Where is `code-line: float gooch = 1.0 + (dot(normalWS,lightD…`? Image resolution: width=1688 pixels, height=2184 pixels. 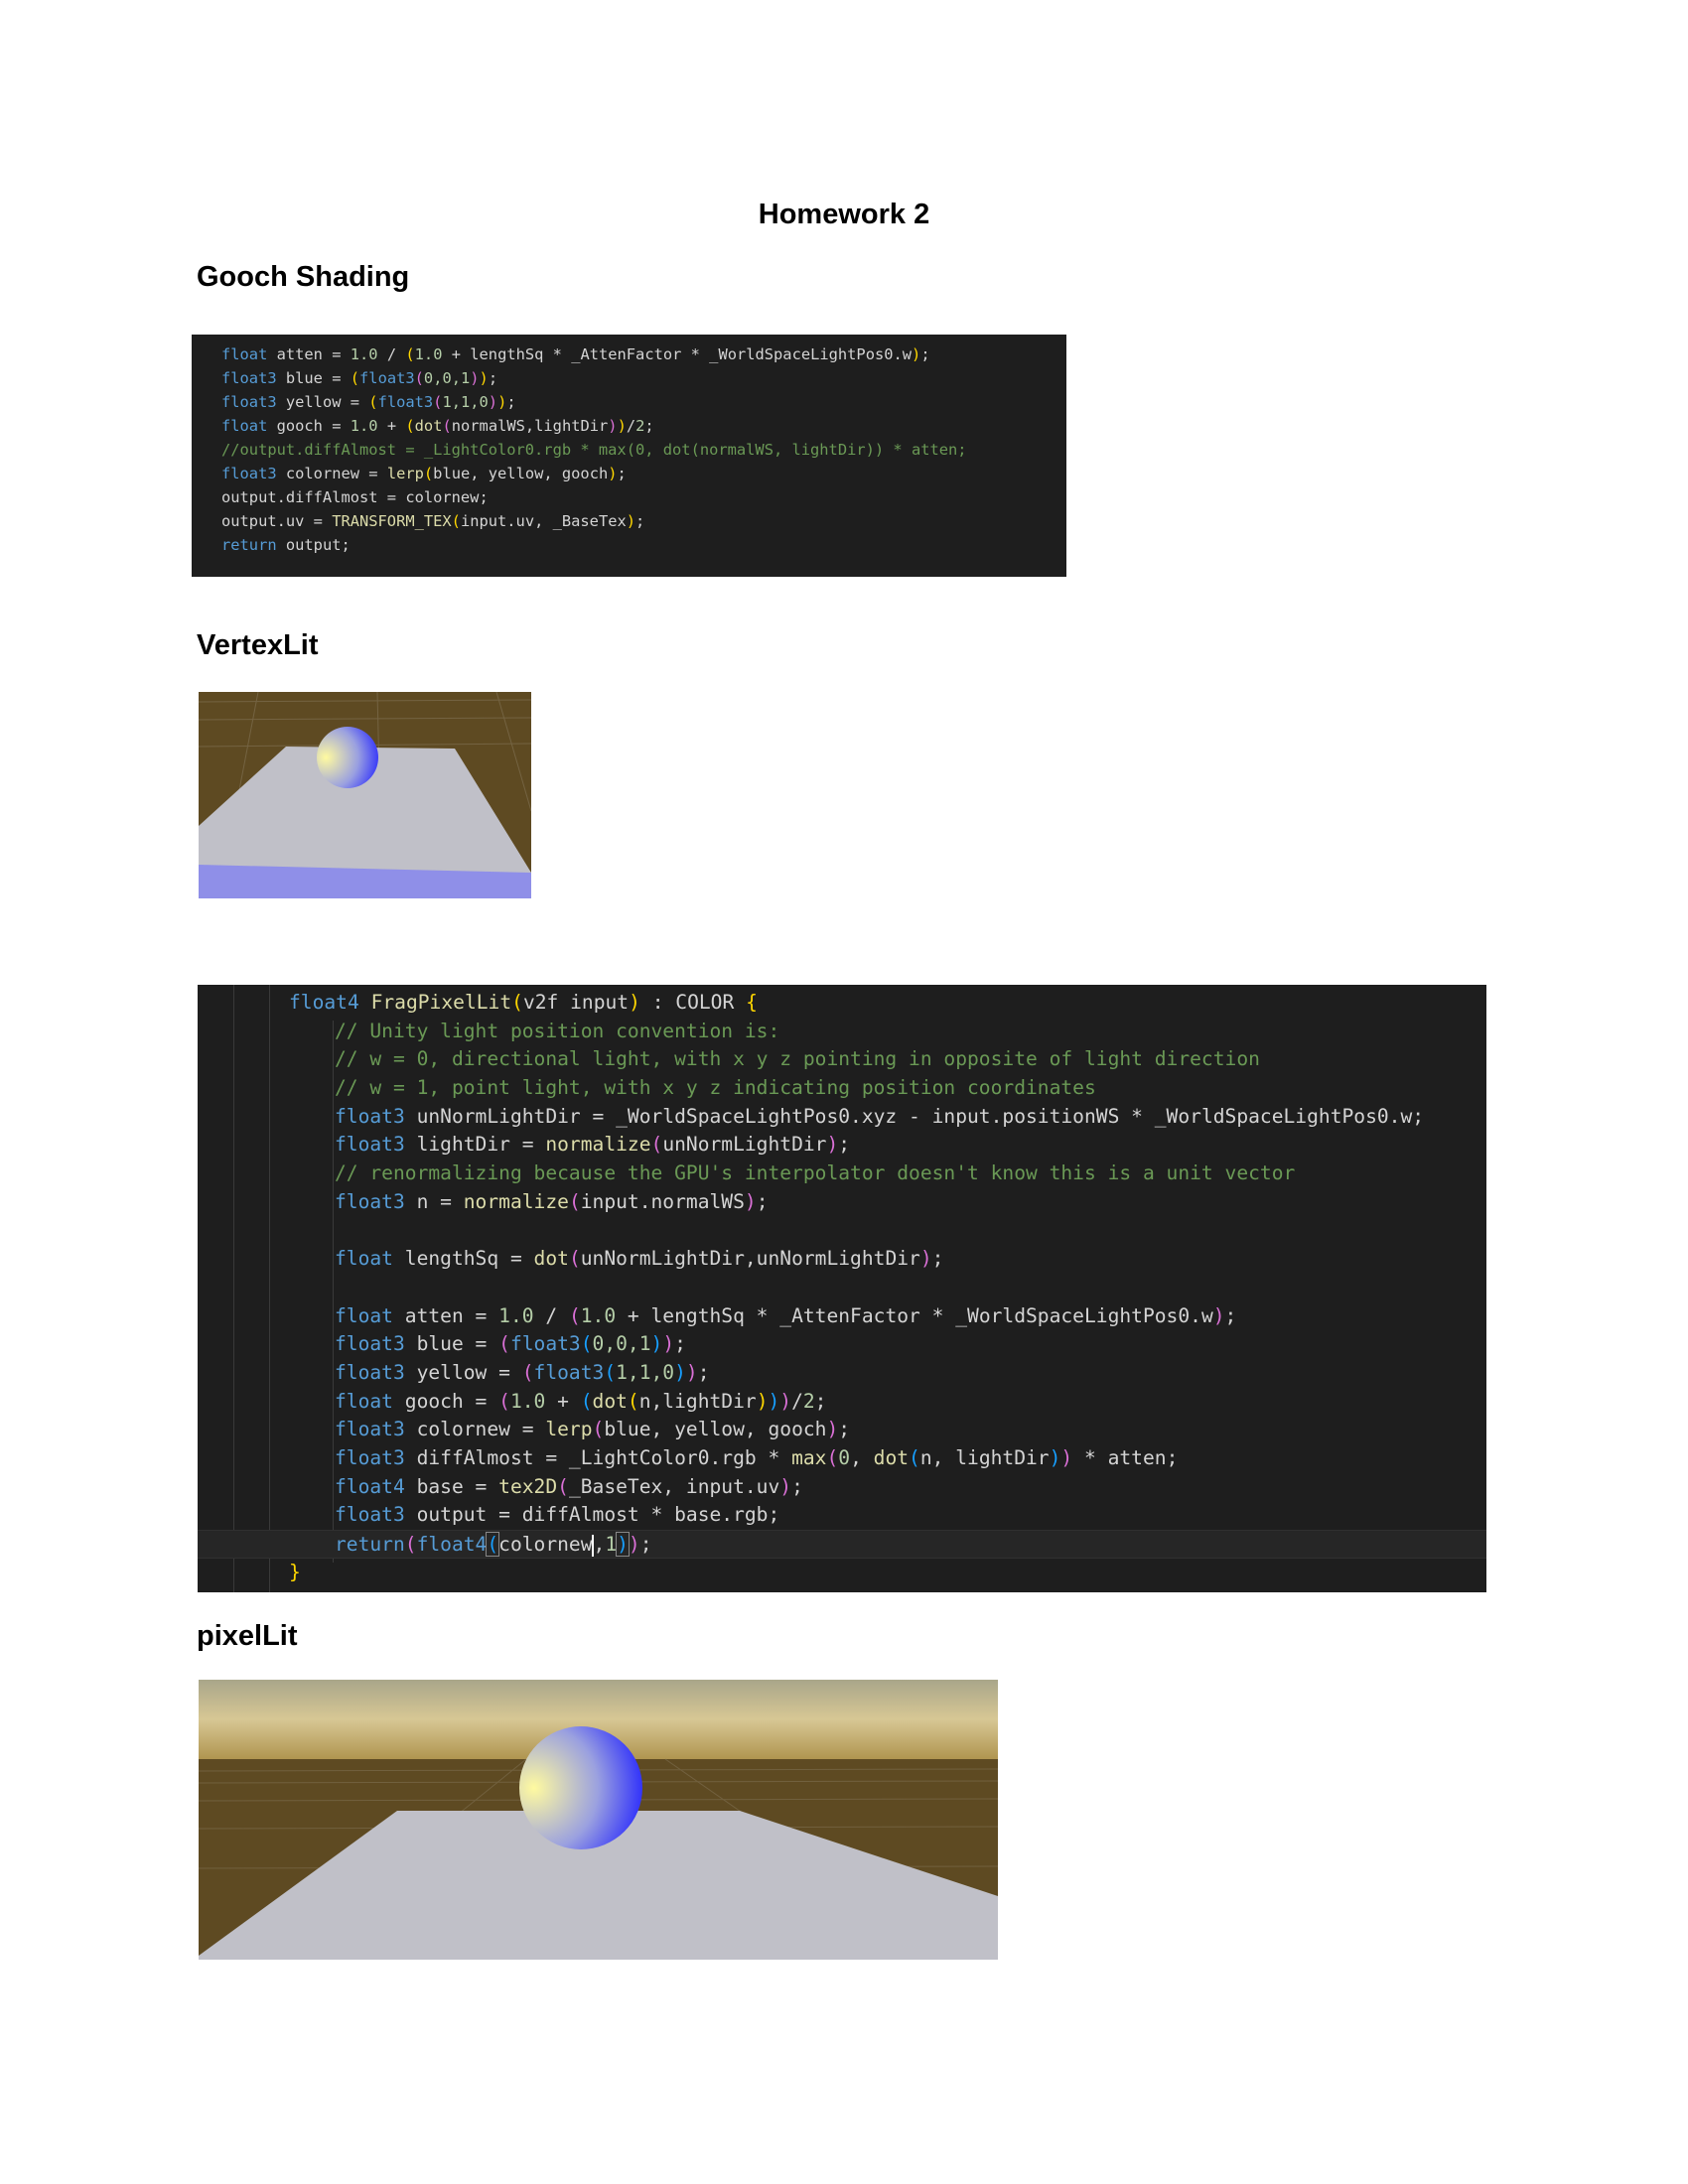
code-line: float gooch = 1.0 + (dot(normalWS,lightD… is located at coordinates (643, 426).